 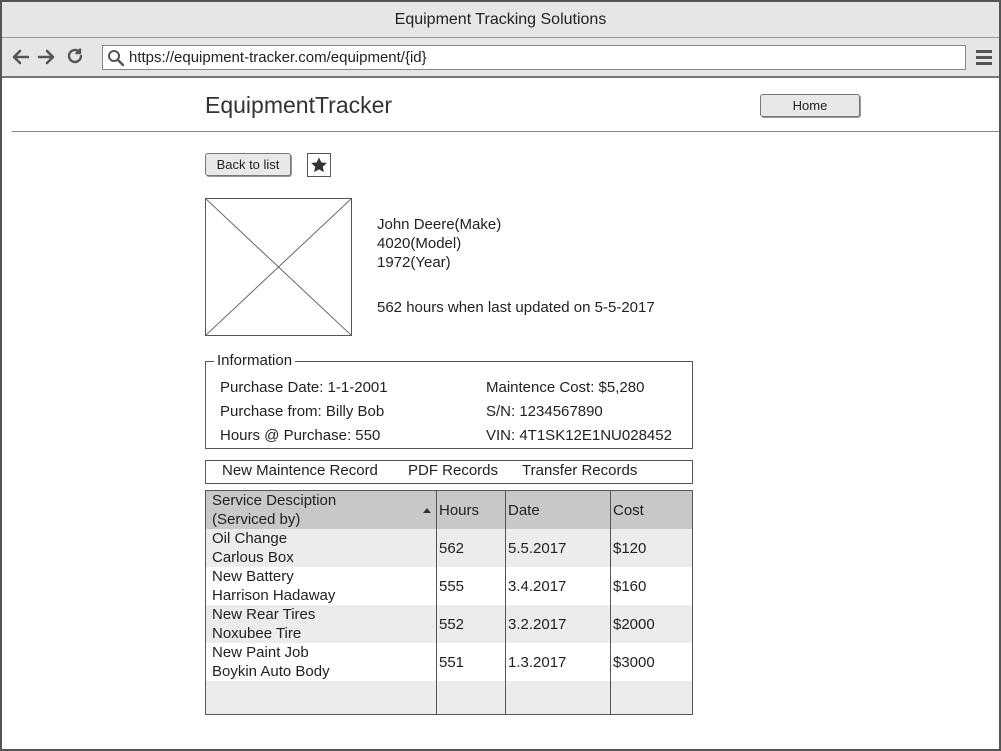 I want to click on header-divider, so click(x=505, y=131).